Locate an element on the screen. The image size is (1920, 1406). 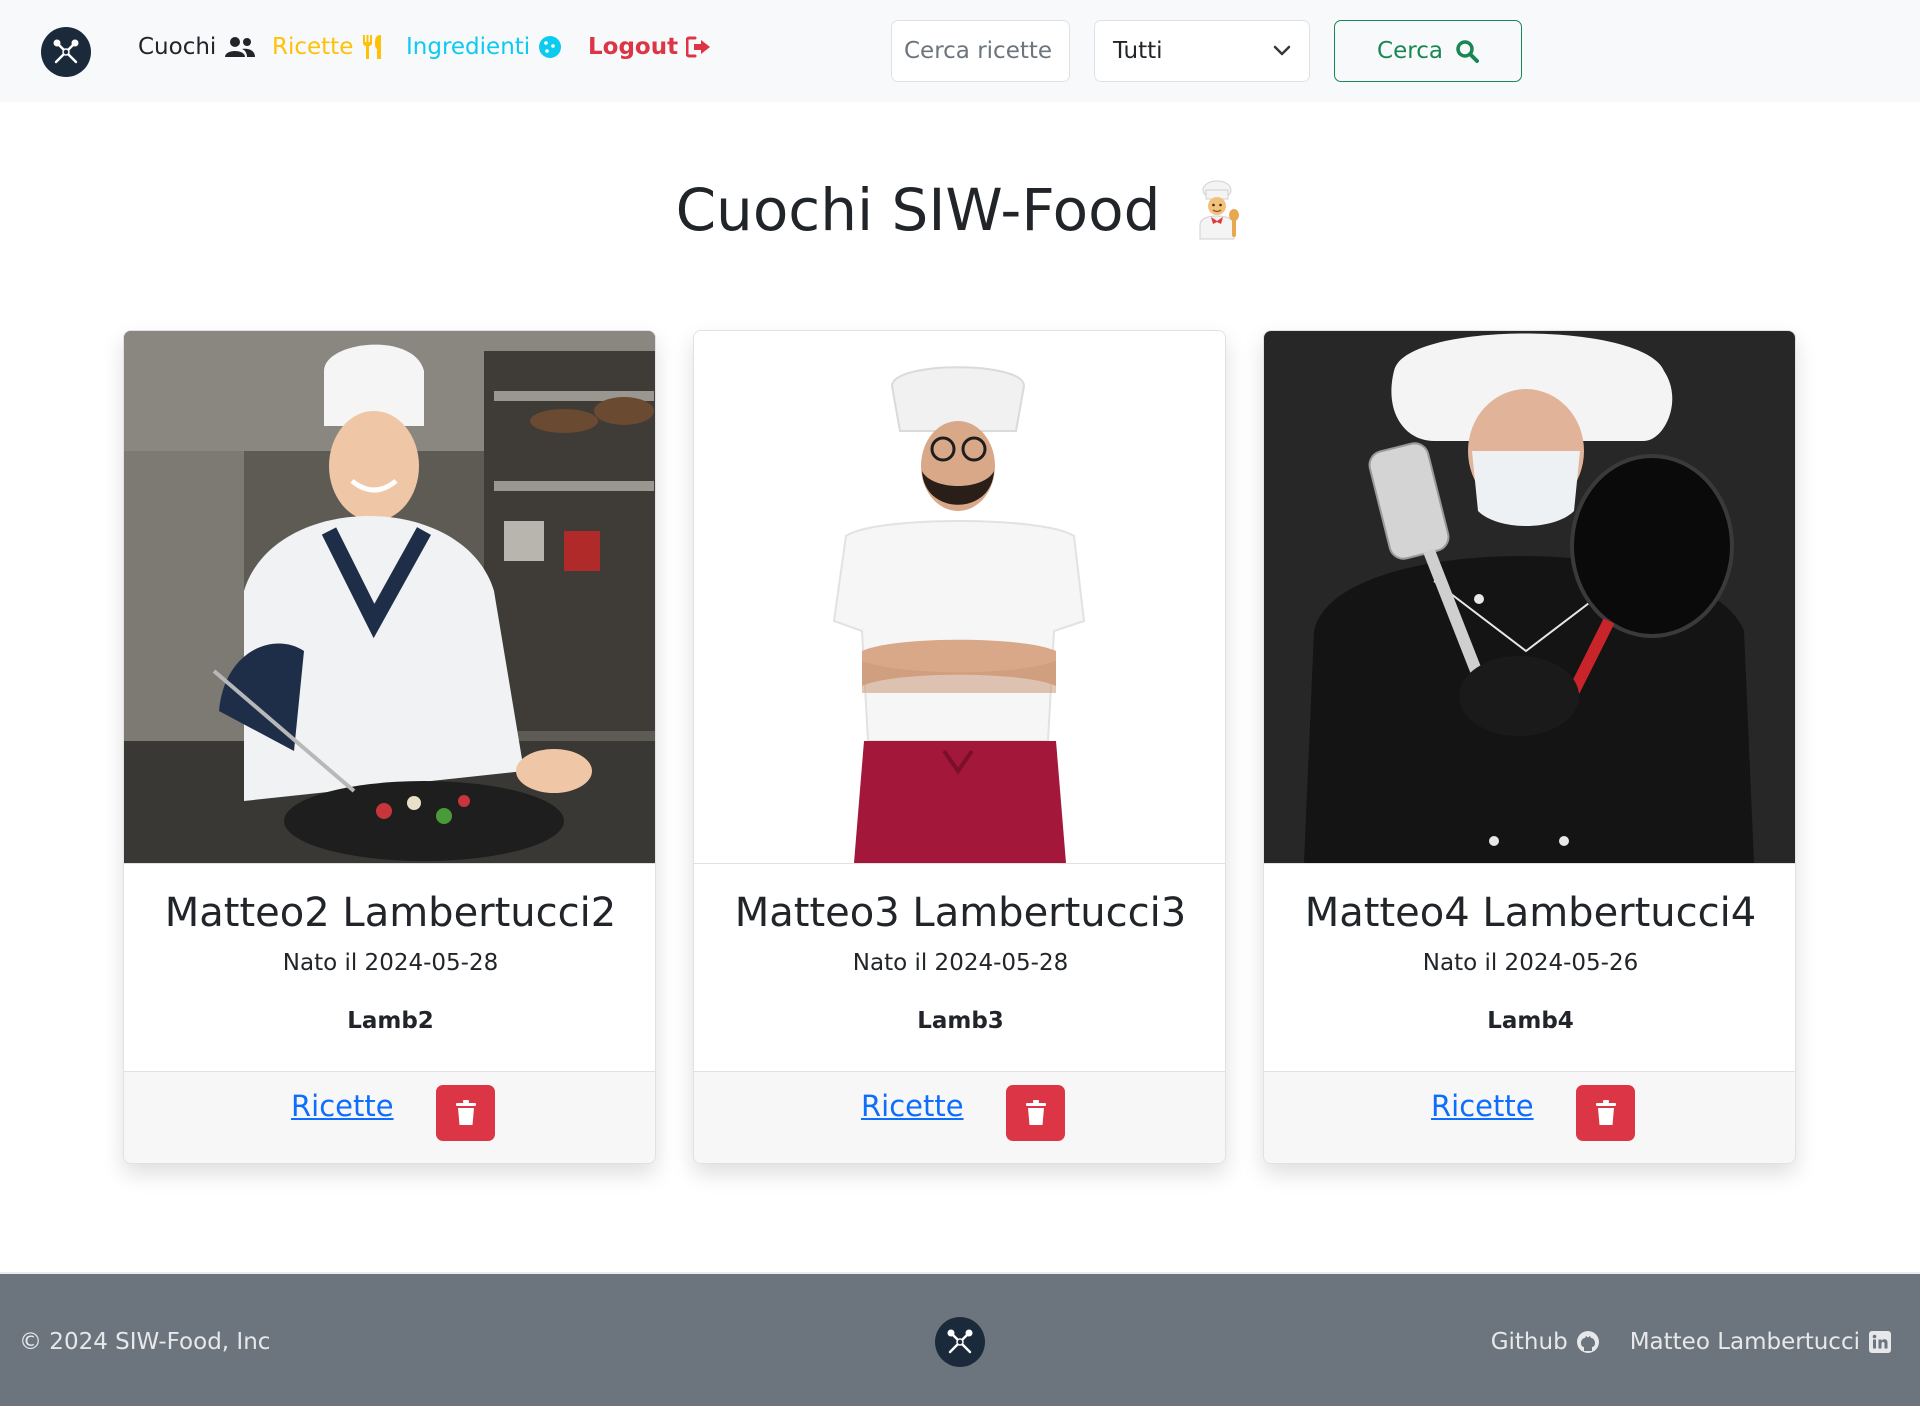
footer-github-label: Github is located at coordinates (1529, 1342).